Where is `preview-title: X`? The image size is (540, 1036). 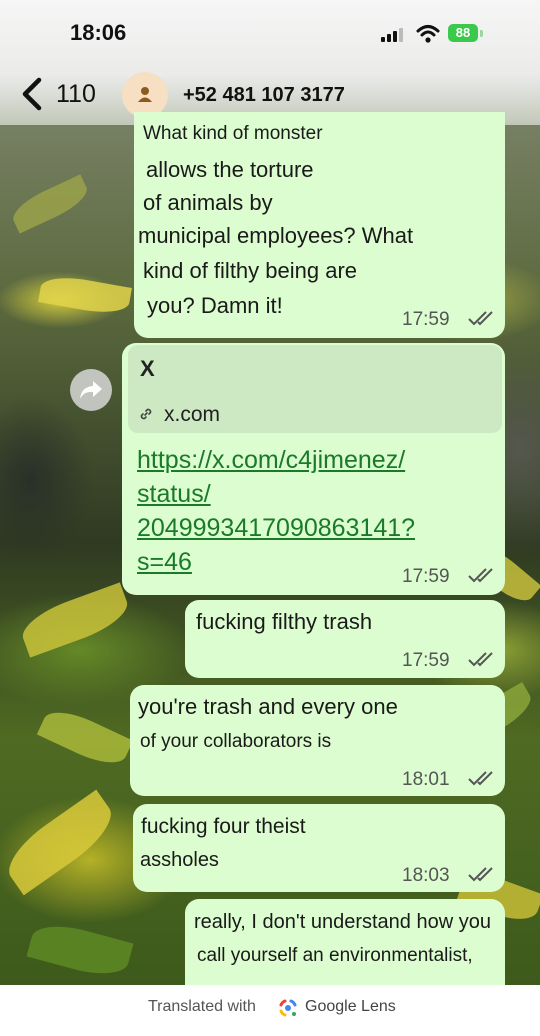 preview-title: X is located at coordinates (147, 368).